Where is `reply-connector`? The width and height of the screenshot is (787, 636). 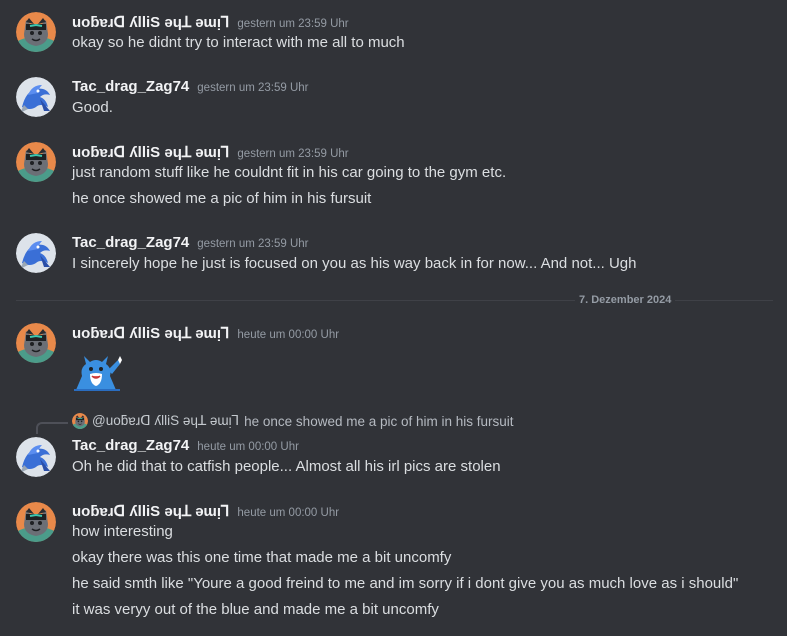 reply-connector is located at coordinates (52, 428).